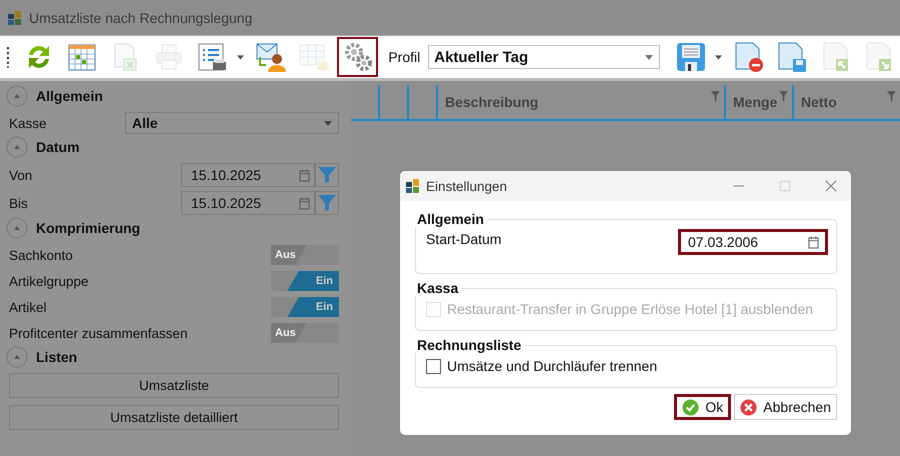  Describe the element at coordinates (831, 186) in the screenshot. I see `close-icon` at that location.